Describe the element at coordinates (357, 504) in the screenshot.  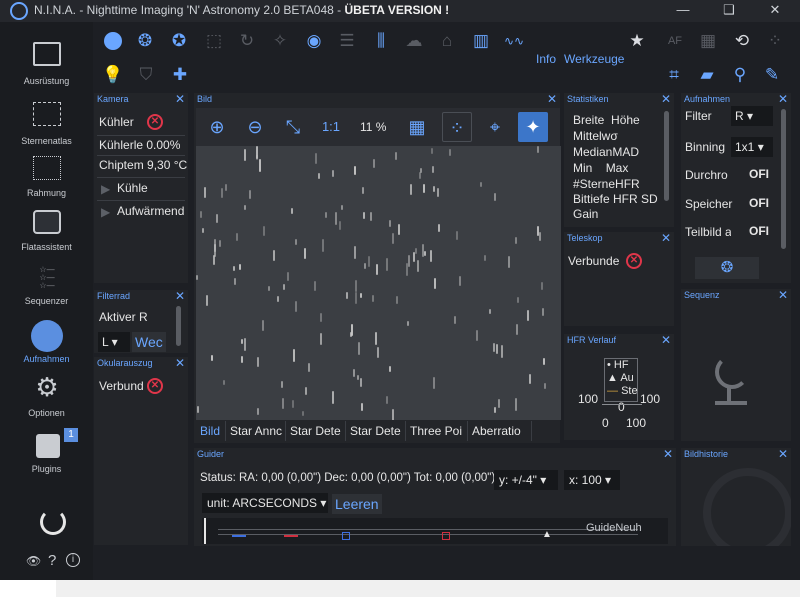
I see `clear-button: Leeren` at that location.